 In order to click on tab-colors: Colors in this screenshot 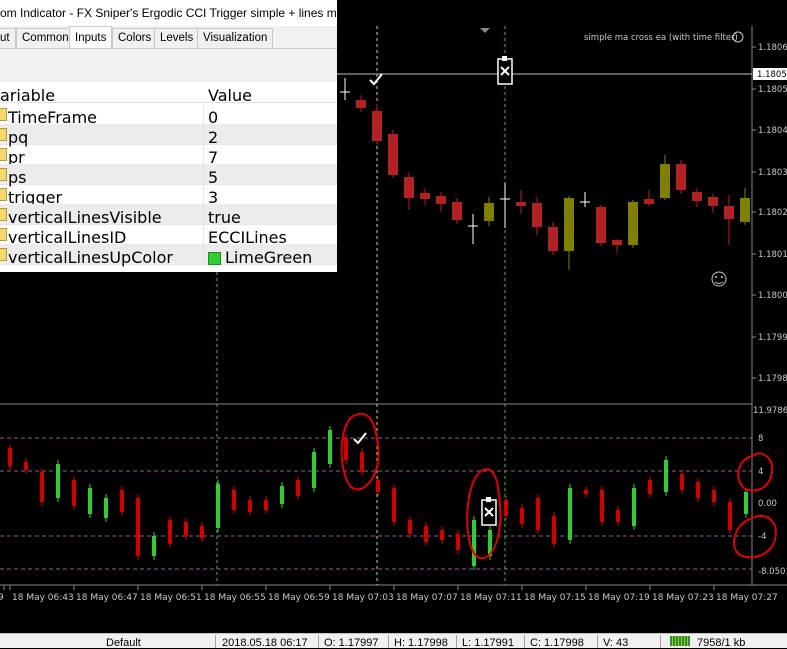, I will do `click(135, 38)`.